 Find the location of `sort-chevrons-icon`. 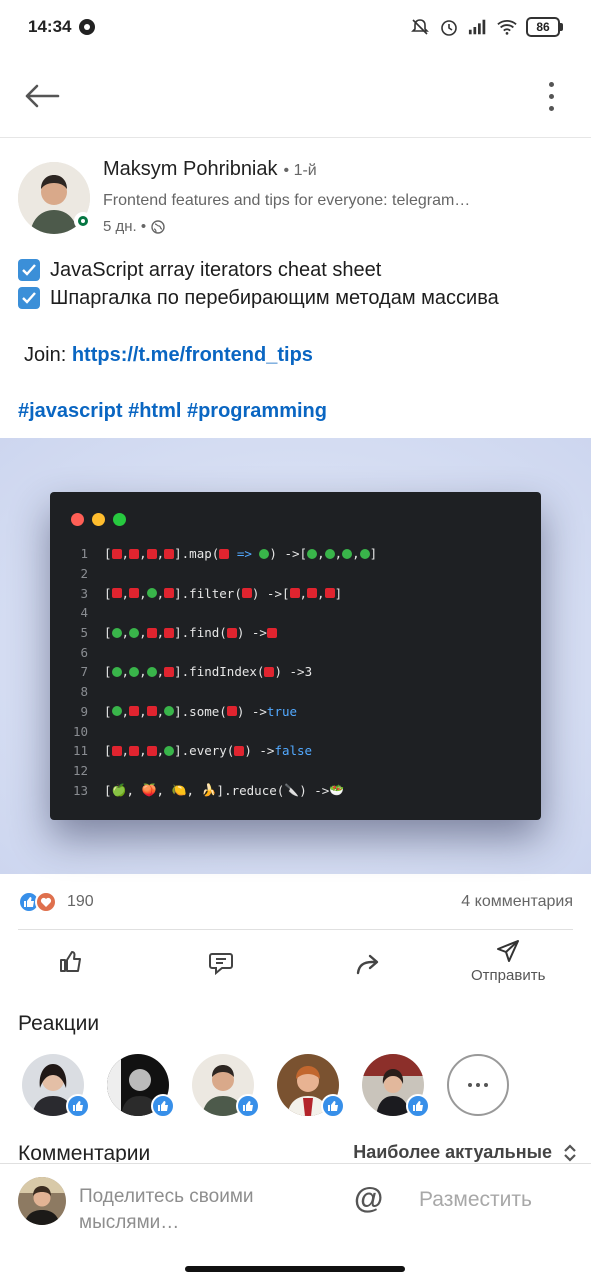

sort-chevrons-icon is located at coordinates (570, 1152).